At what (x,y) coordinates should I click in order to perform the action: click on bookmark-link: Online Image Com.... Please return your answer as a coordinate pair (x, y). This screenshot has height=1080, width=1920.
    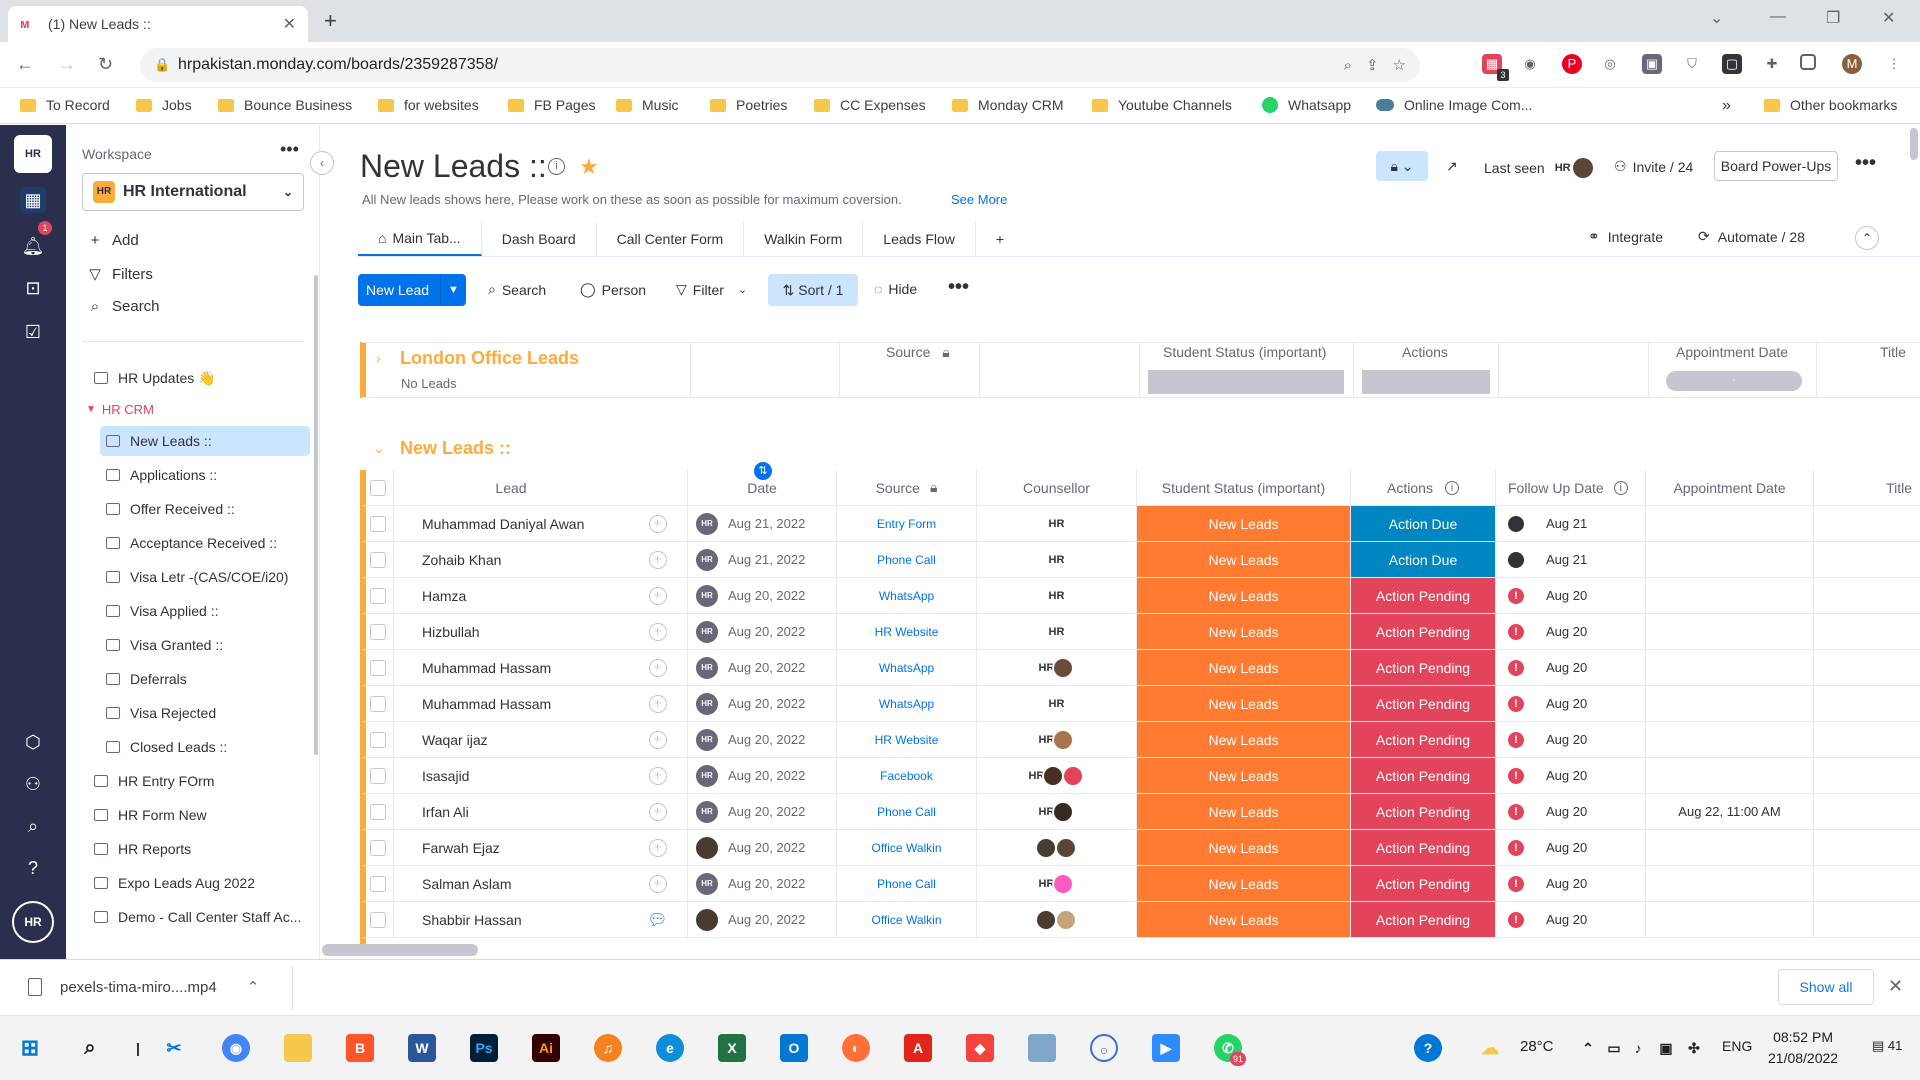
    Looking at the image, I should click on (1454, 105).